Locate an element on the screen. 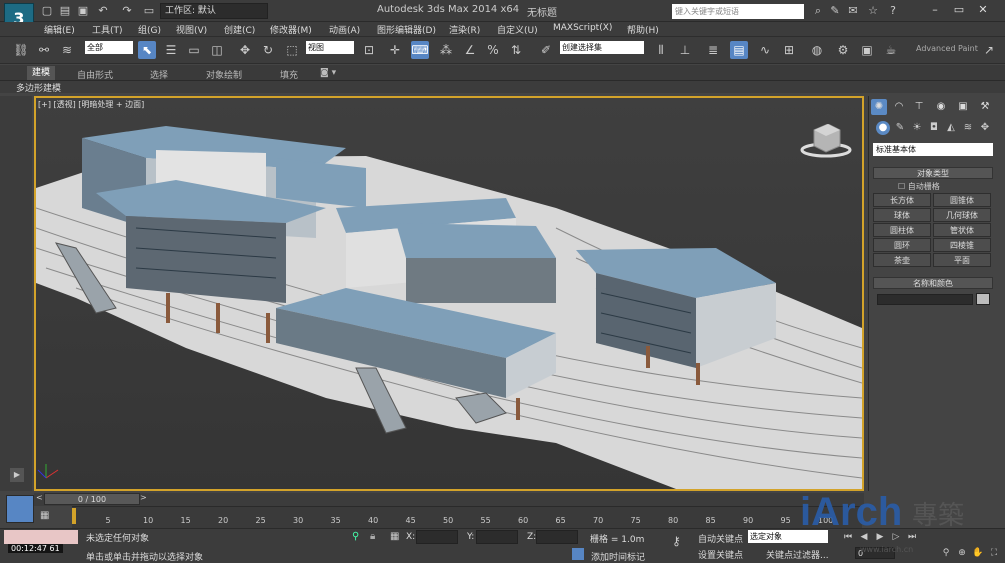 The image size is (1005, 563). unlink-icon: ⚯ is located at coordinates (44, 50).